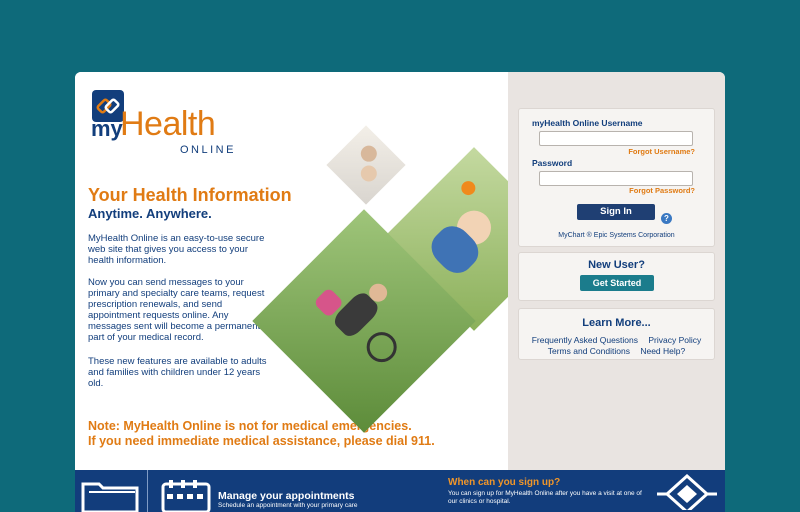  I want to click on logo-text-online: ONLINE, so click(208, 150).